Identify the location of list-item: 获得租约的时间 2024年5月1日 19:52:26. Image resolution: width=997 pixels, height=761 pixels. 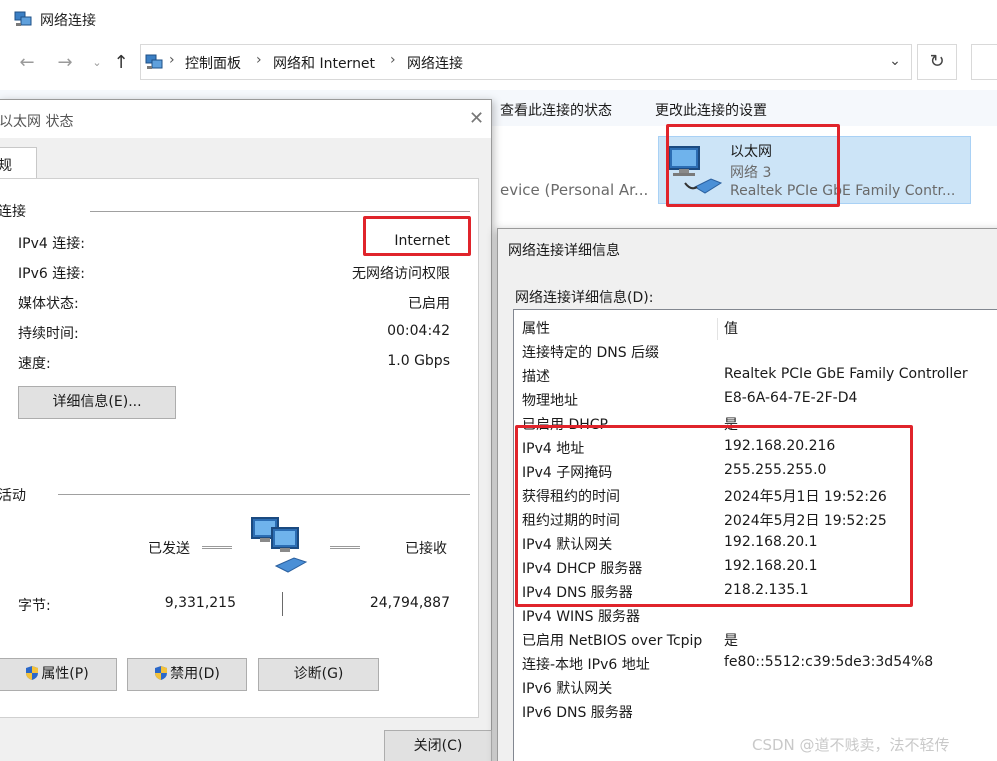
(755, 496).